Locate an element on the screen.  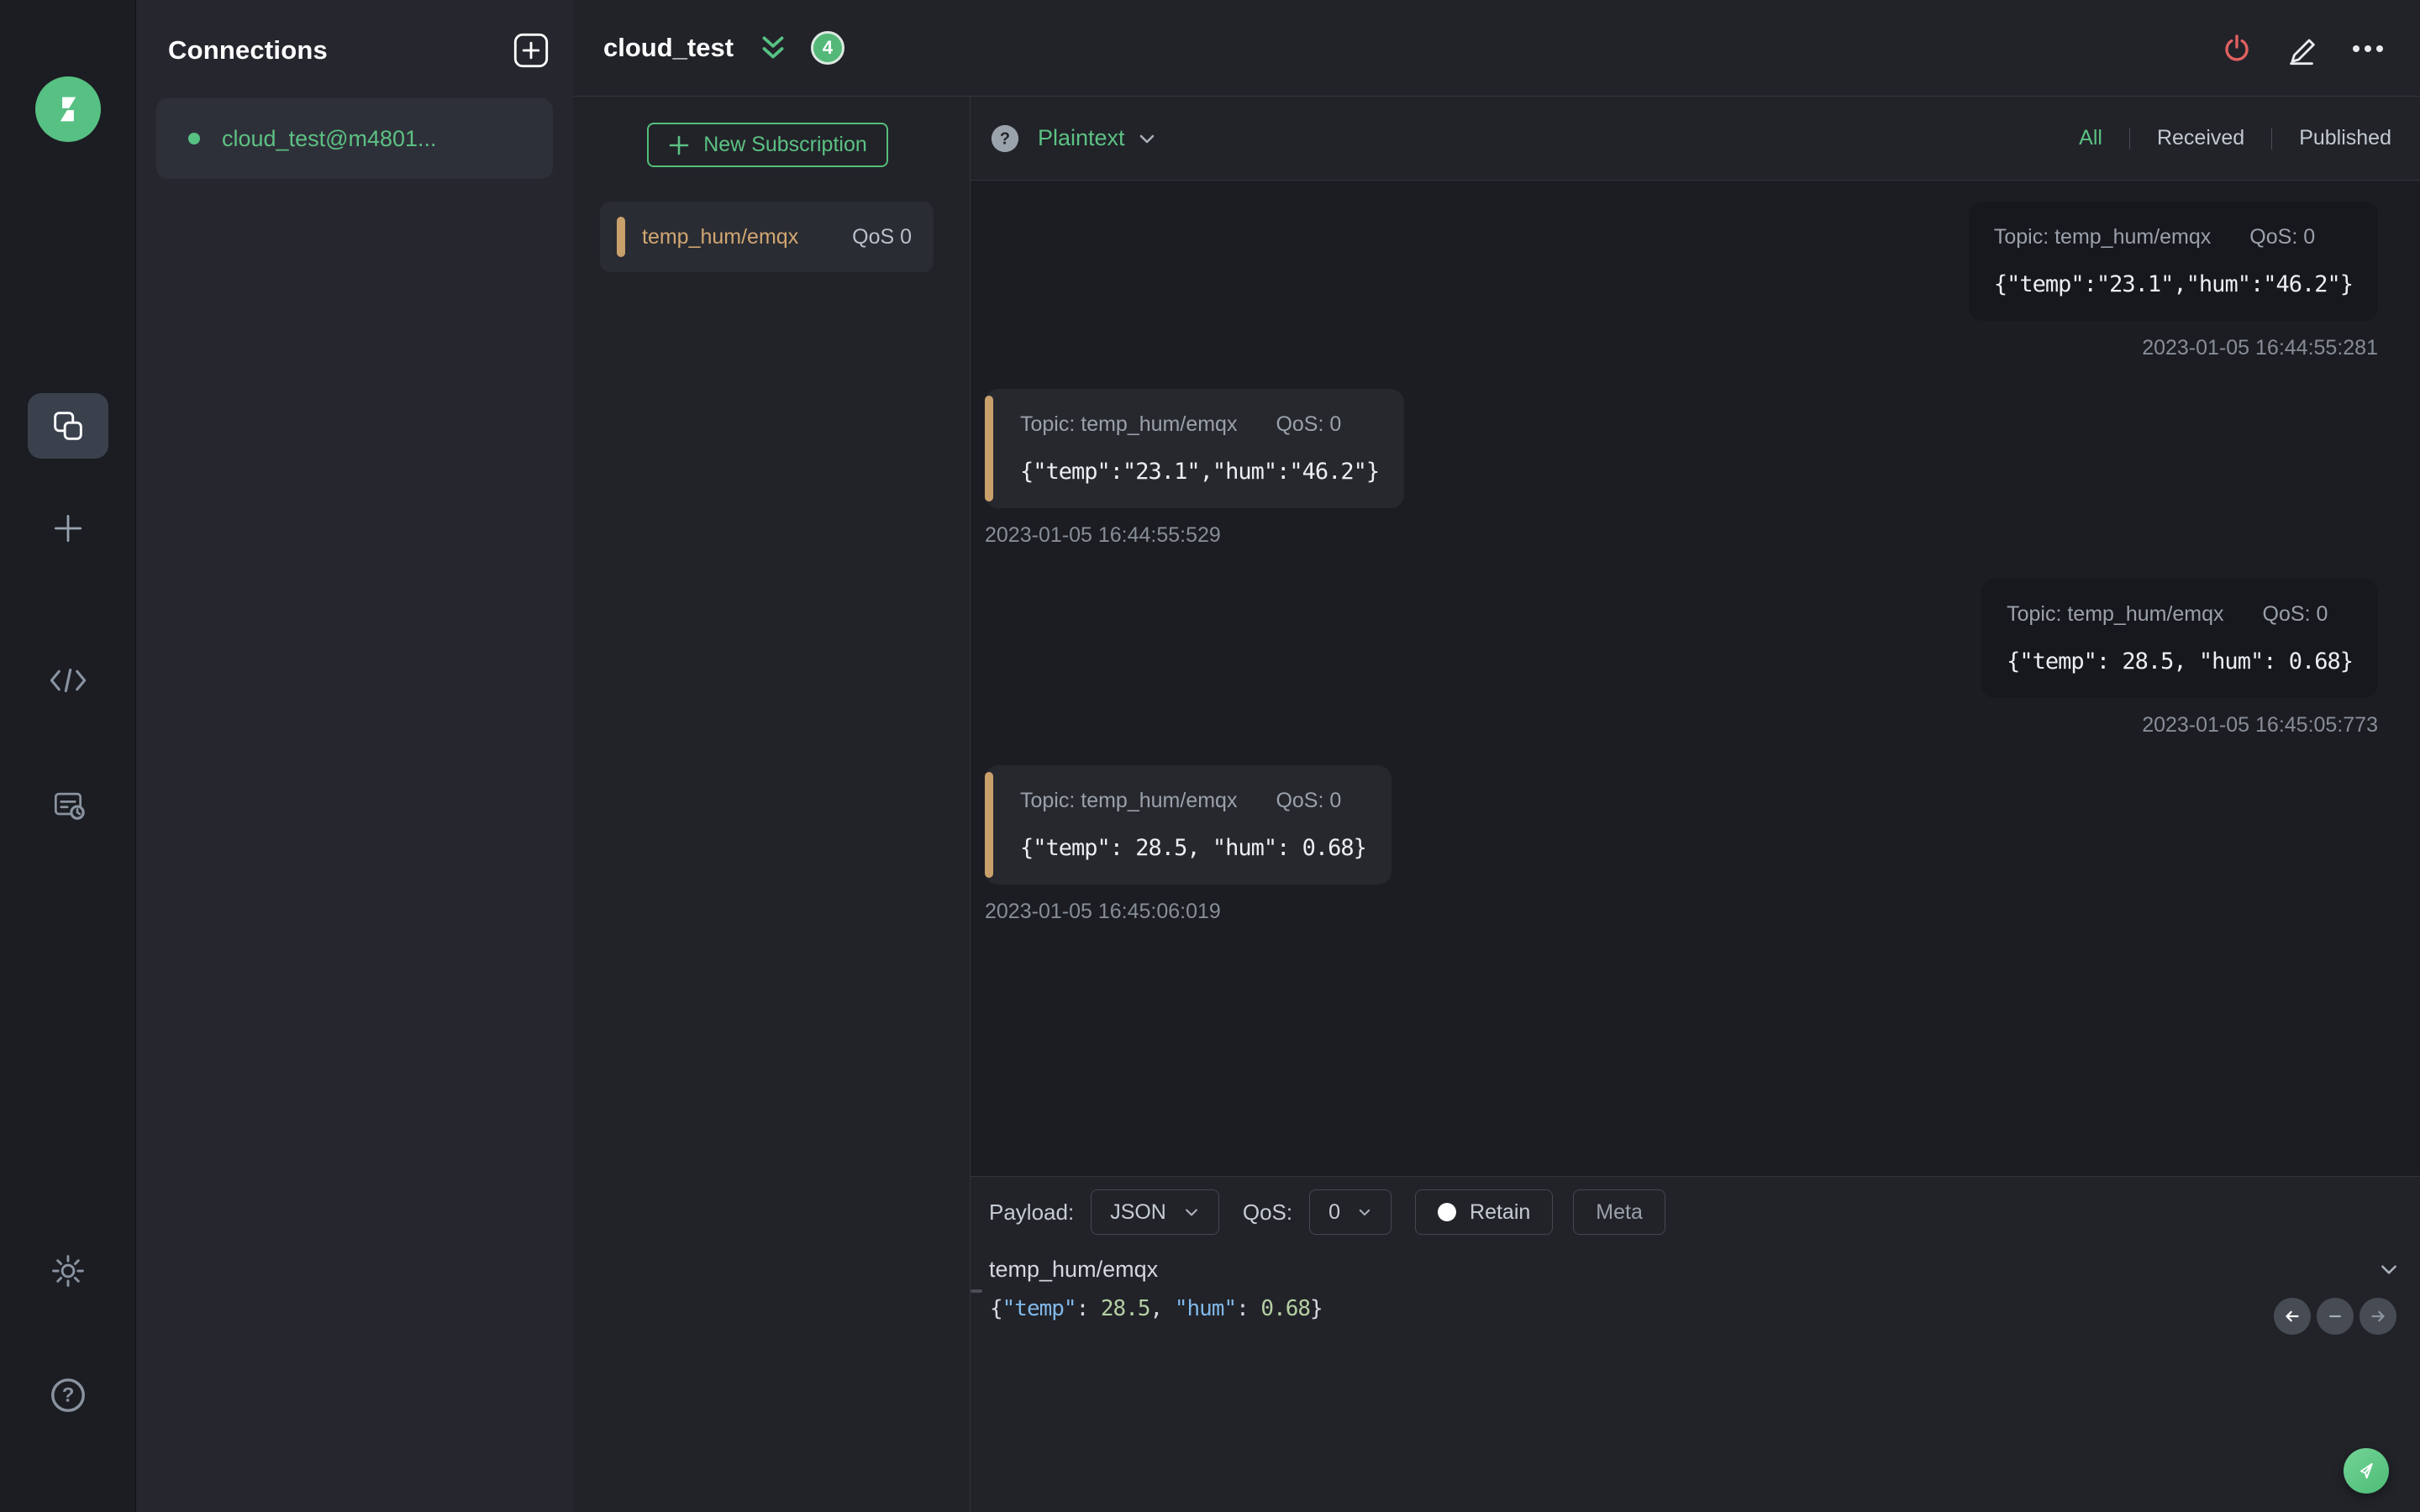
sidebar-item-help: ? is located at coordinates (68, 1395).